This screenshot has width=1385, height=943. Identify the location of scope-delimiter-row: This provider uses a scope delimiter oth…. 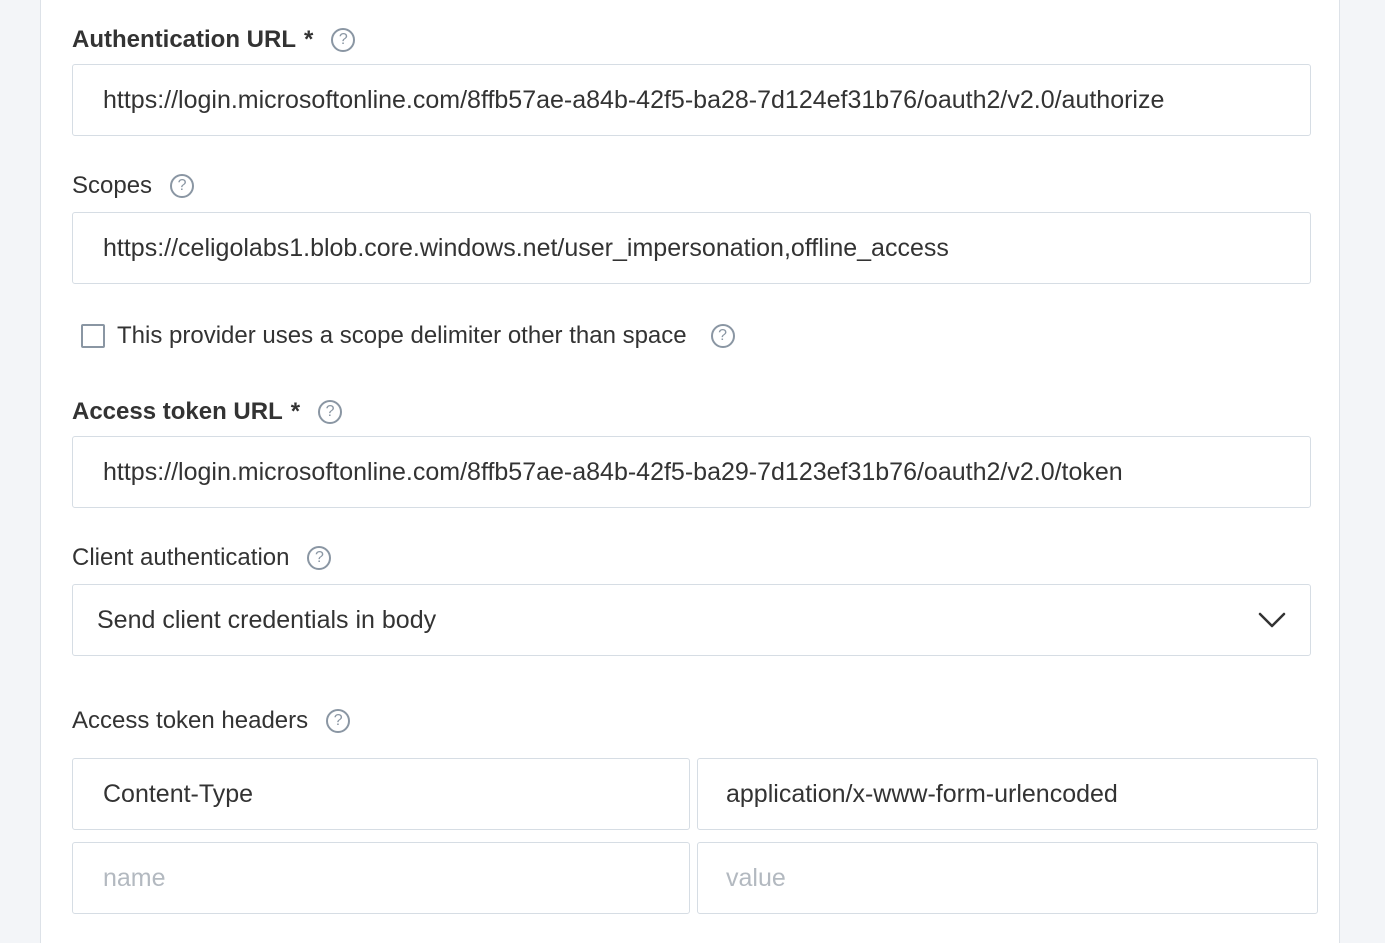
(408, 336).